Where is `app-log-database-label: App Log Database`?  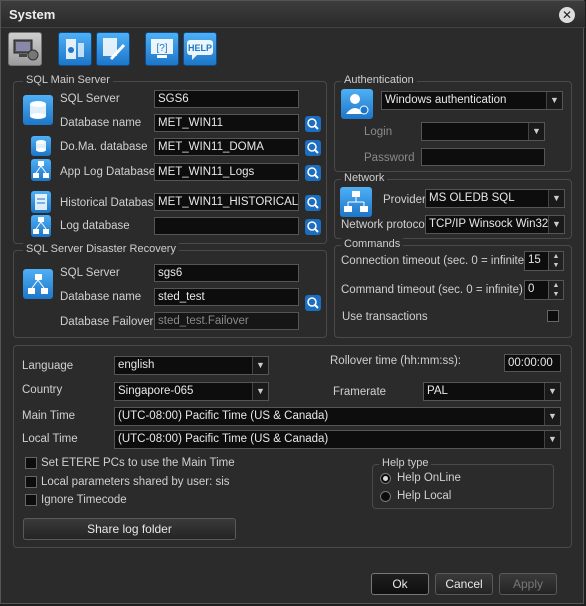 app-log-database-label: App Log Database is located at coordinates (108, 172).